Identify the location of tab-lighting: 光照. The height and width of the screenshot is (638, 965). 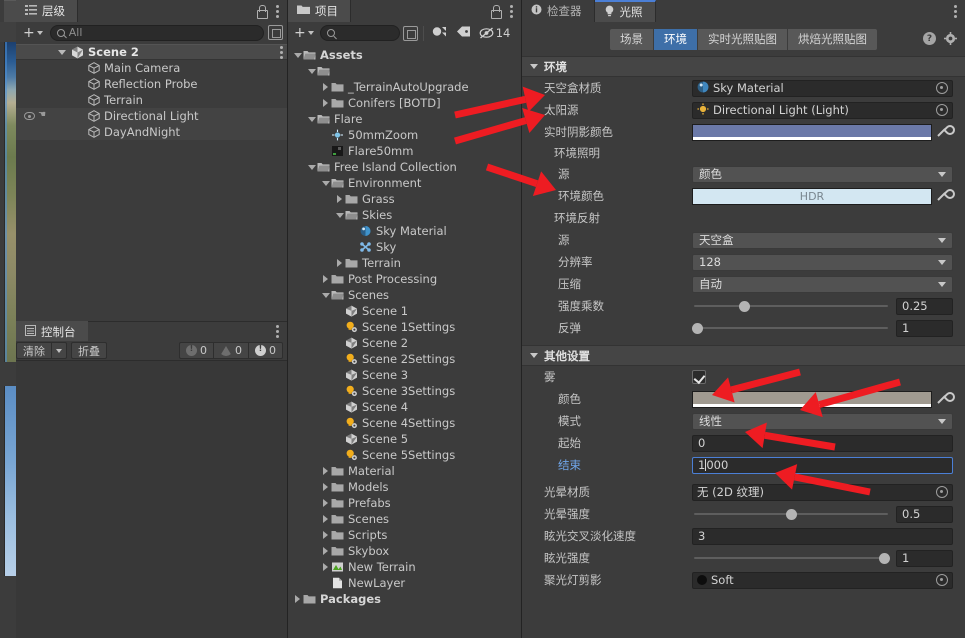
(625, 11).